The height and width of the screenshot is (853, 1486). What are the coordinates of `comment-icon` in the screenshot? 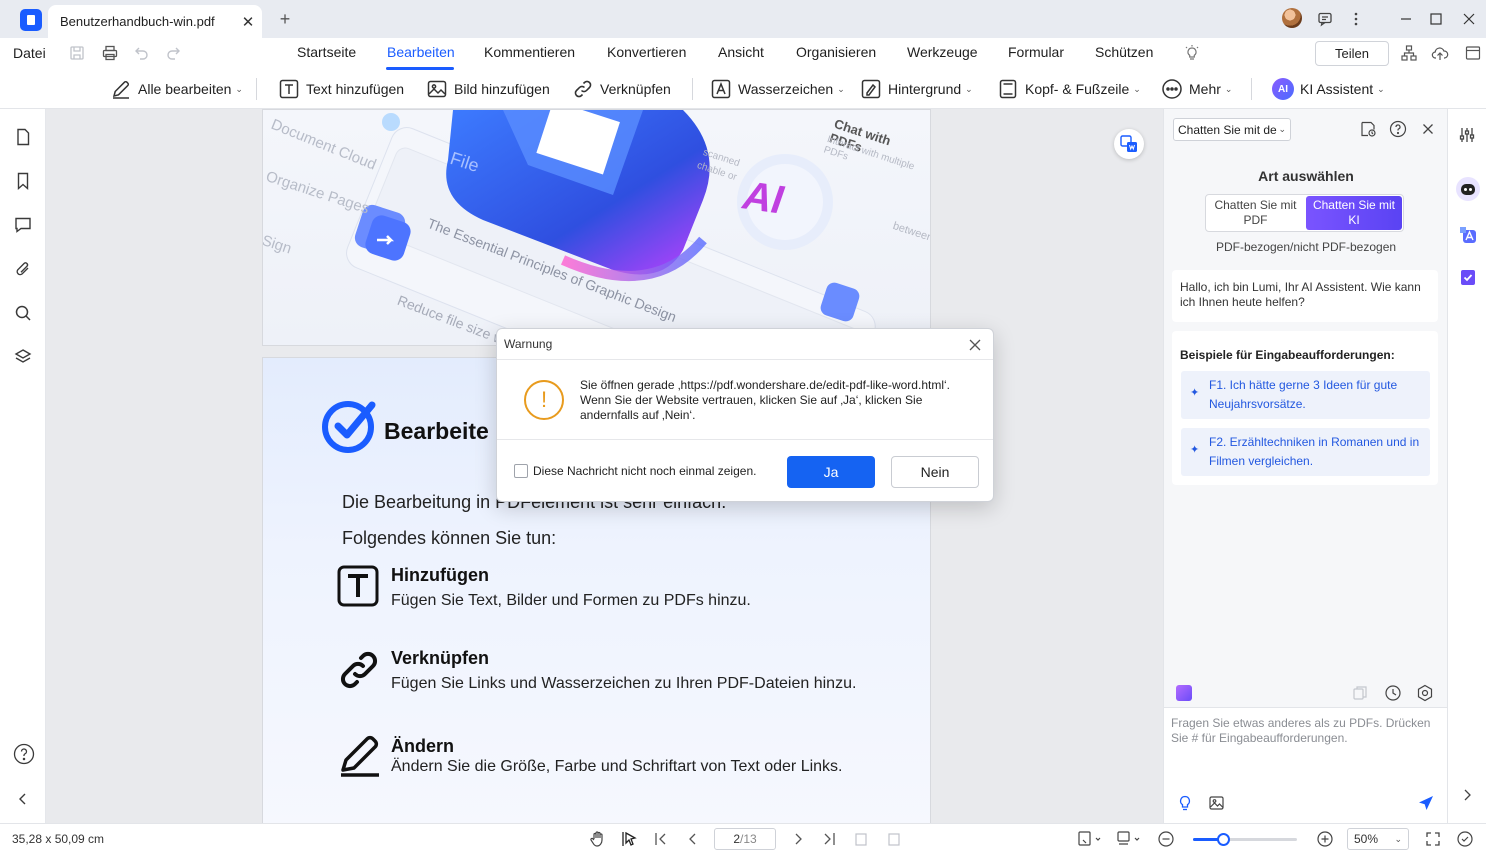 It's located at (23, 225).